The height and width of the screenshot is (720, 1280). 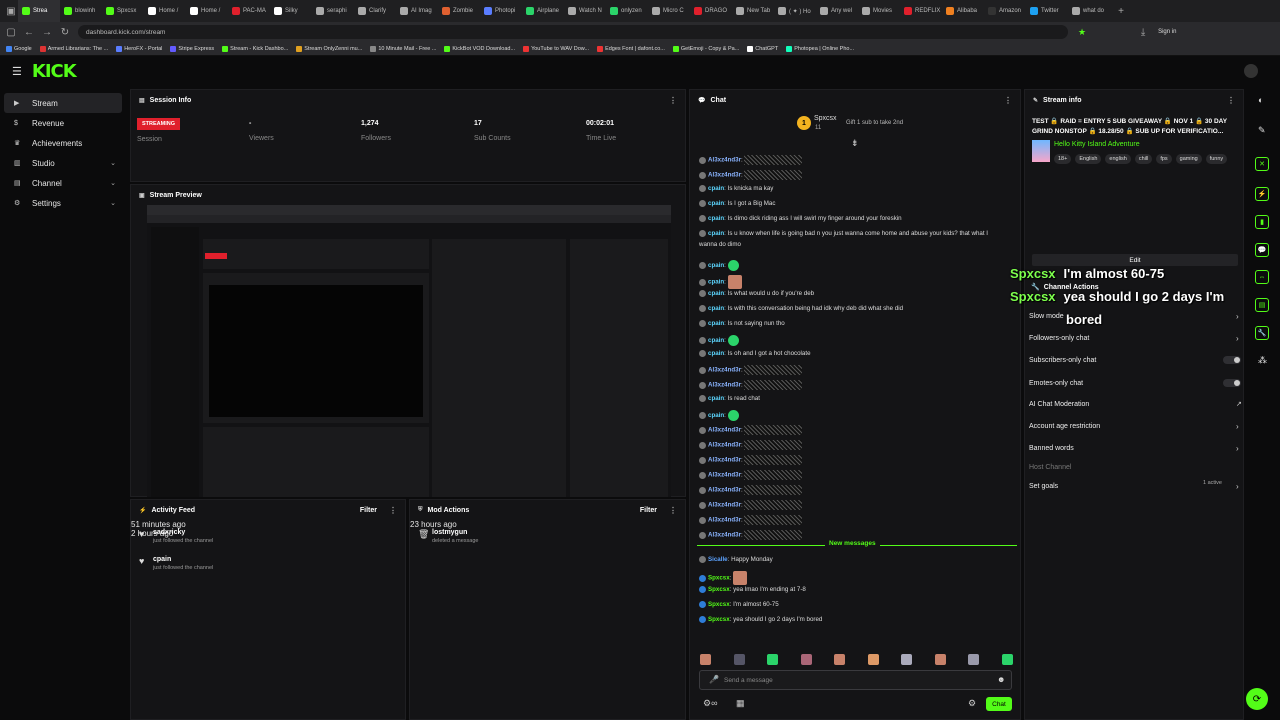 I want to click on sidebar-item-studio: ▥ Studio ⌄, so click(x=63, y=163).